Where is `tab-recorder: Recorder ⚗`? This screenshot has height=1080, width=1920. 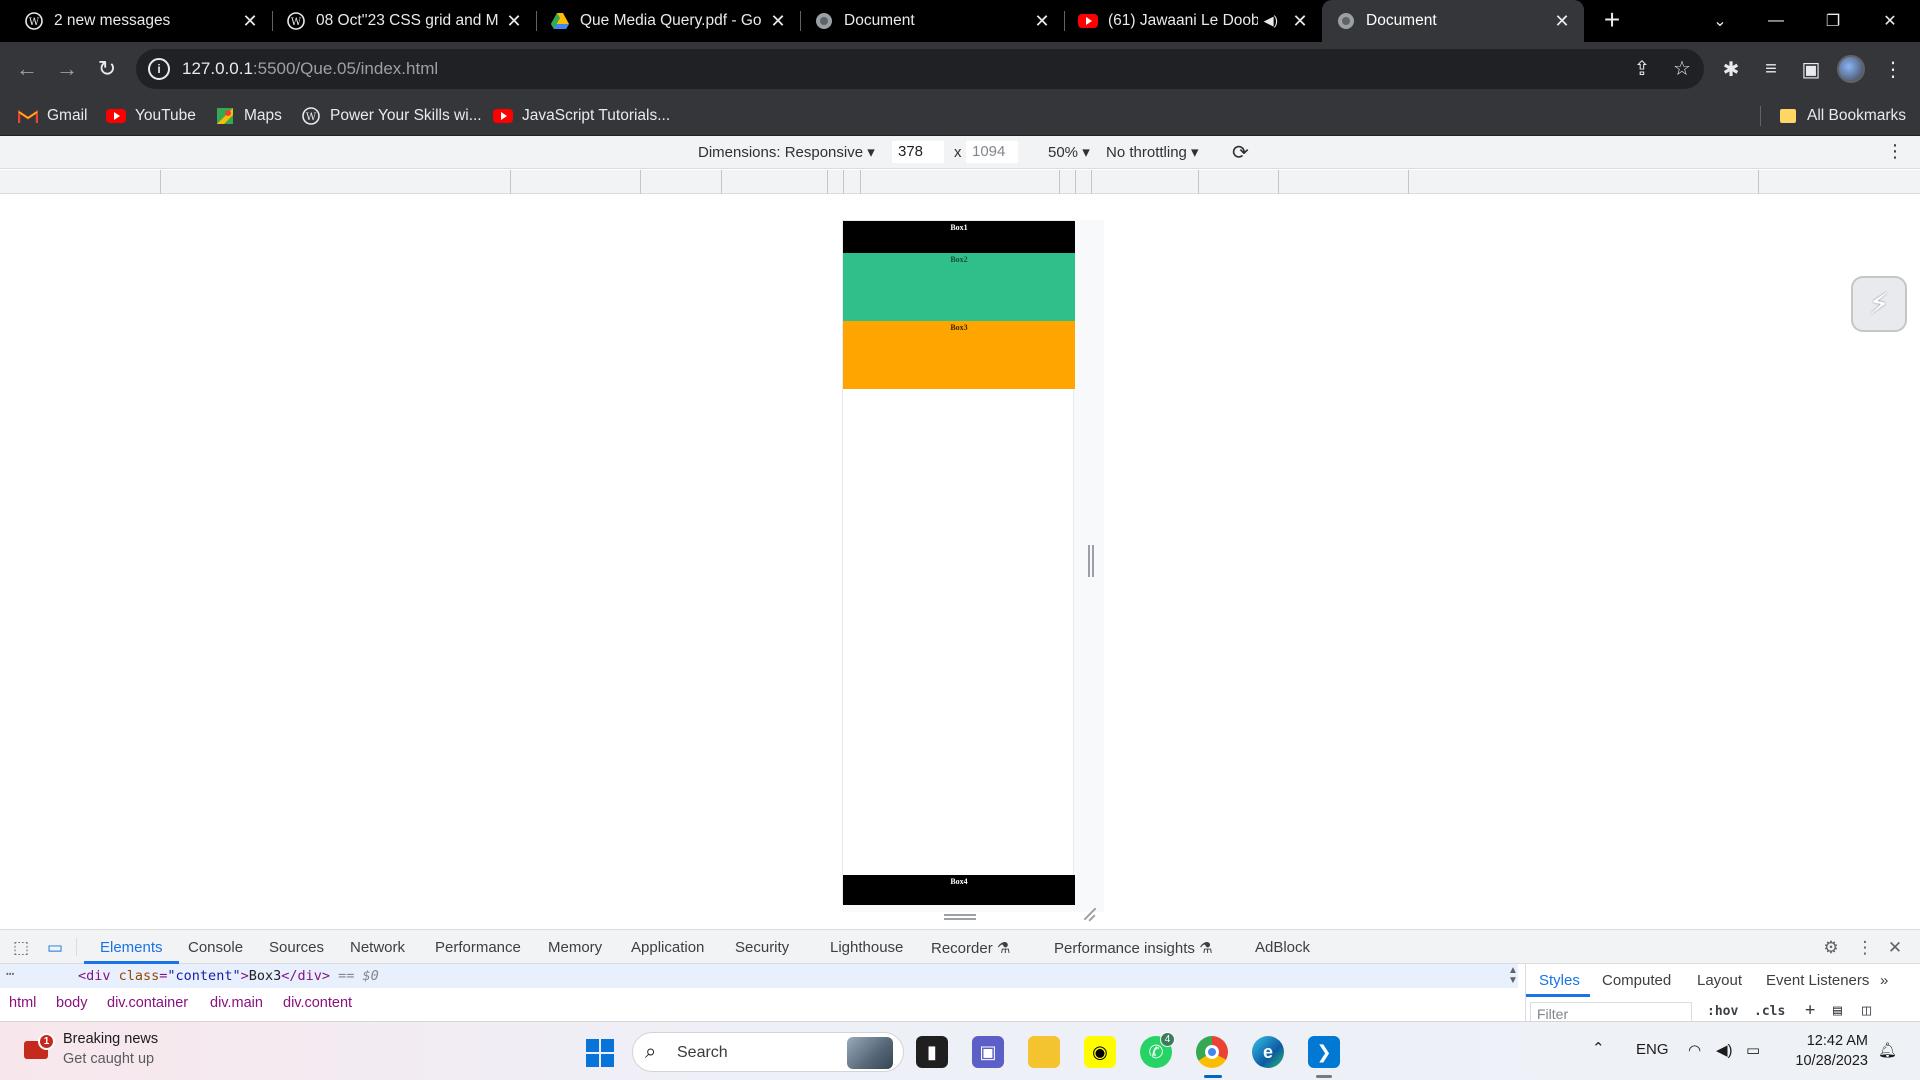 tab-recorder: Recorder ⚗ is located at coordinates (970, 948).